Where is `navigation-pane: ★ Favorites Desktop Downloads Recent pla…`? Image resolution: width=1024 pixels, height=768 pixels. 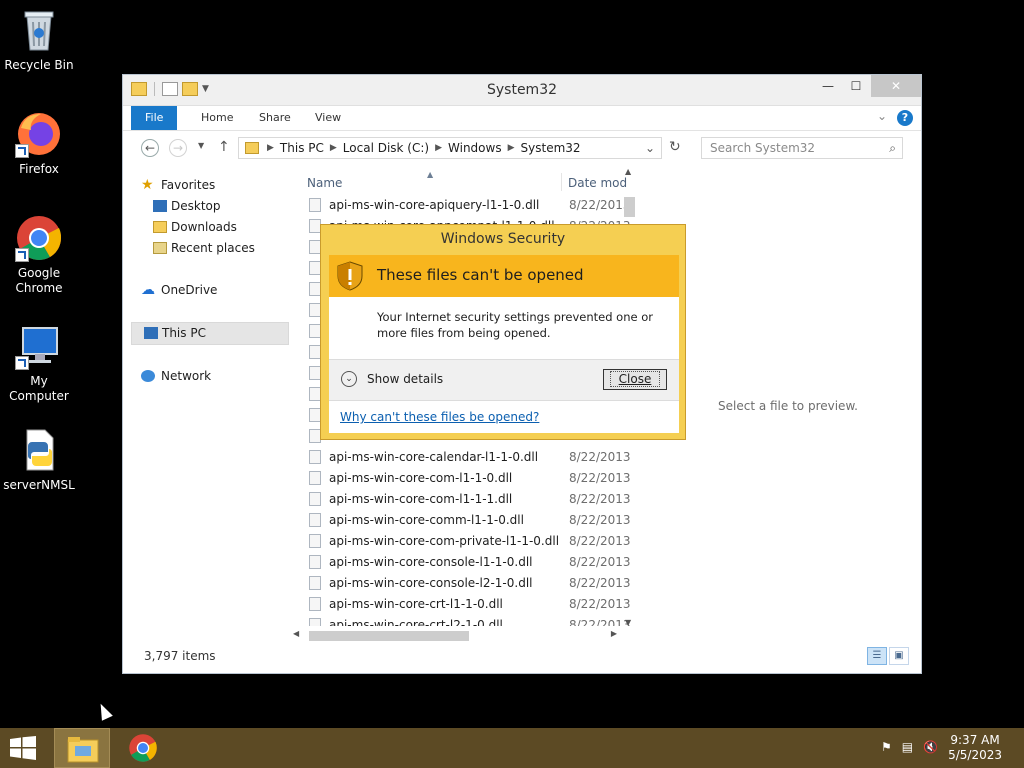
navigation-pane: ★ Favorites Desktop Downloads Recent pla… is located at coordinates (210, 281).